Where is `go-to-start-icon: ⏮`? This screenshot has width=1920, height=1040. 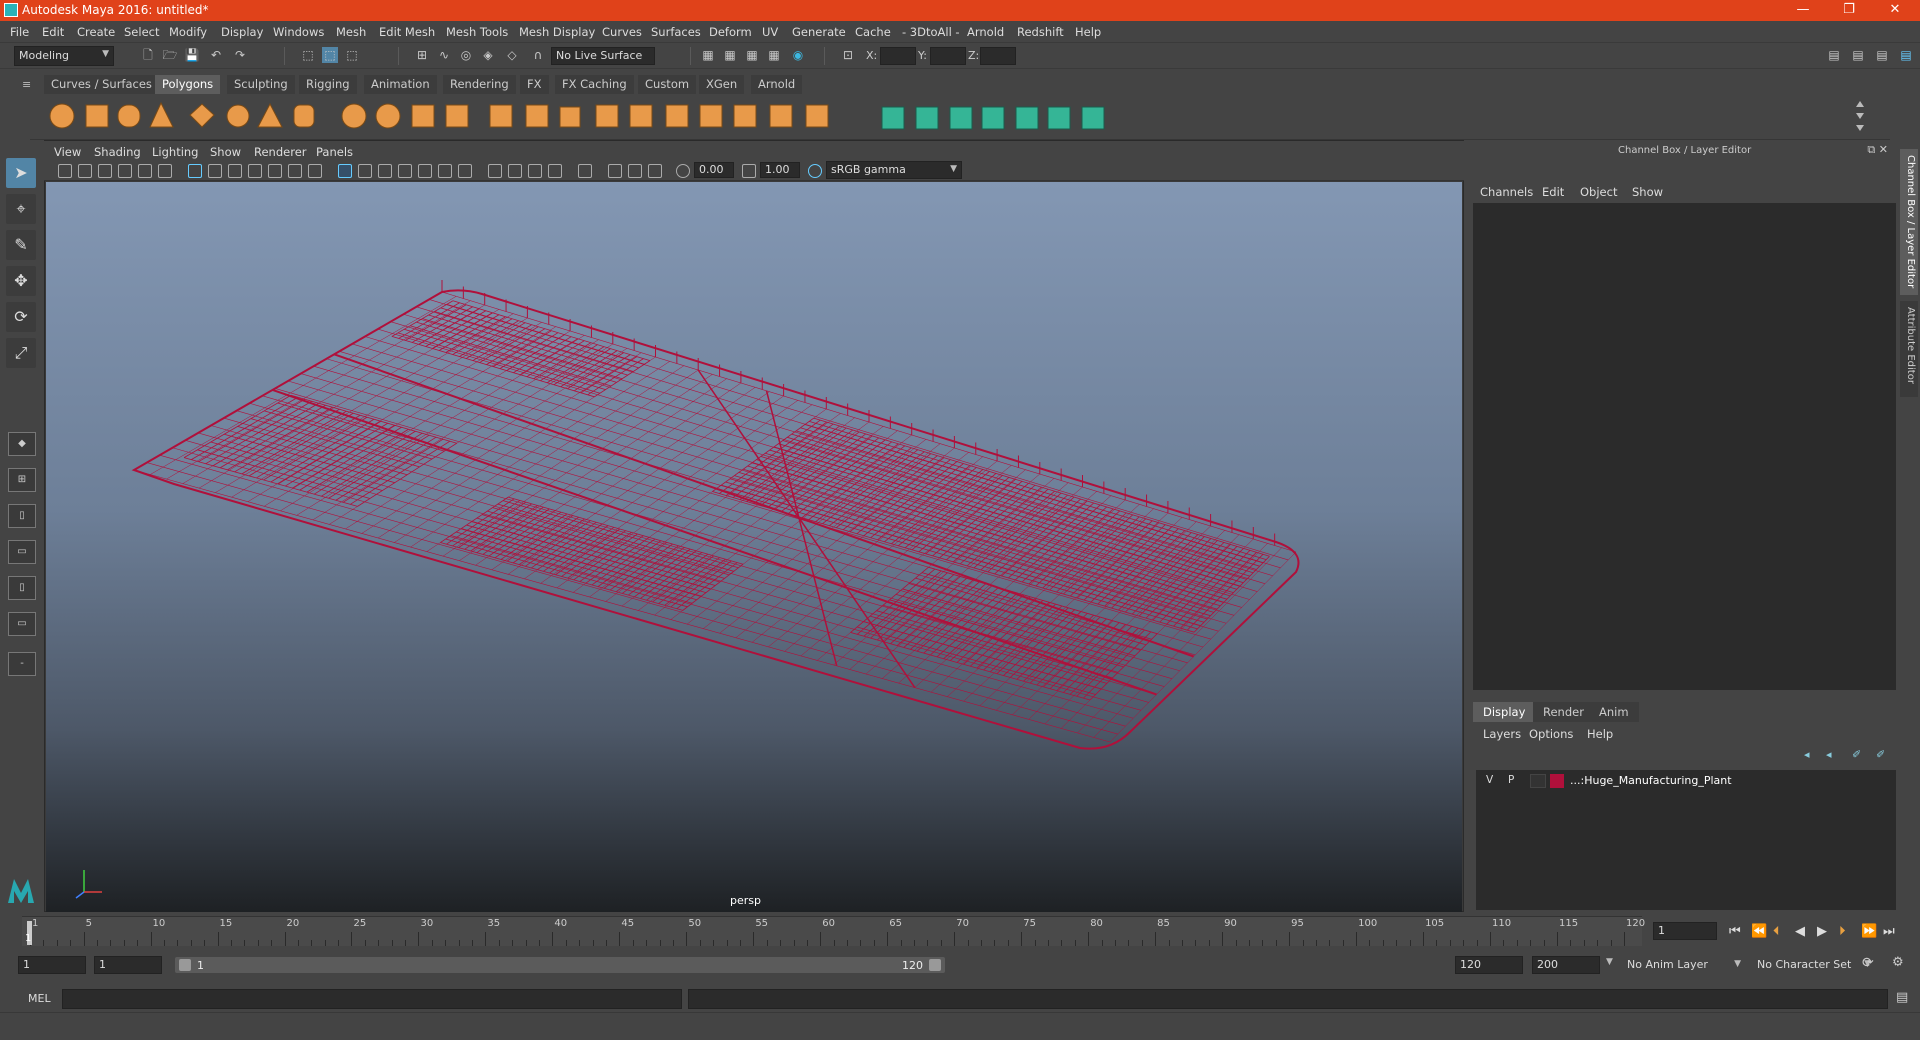
go-to-start-icon: ⏮ is located at coordinates (1735, 931).